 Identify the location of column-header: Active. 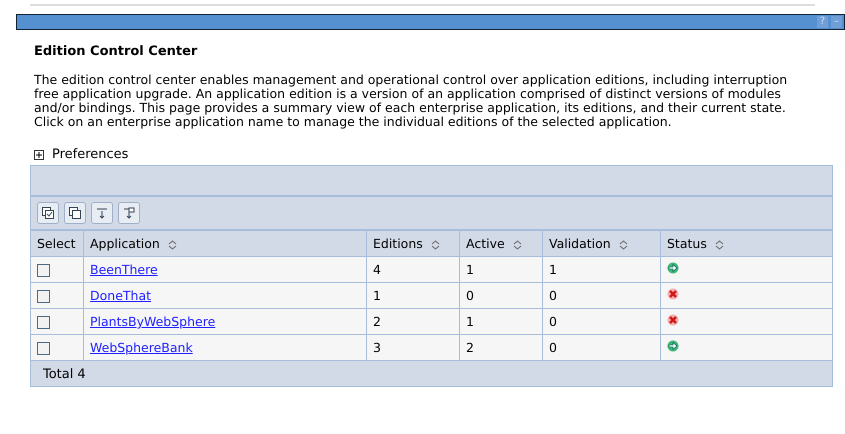
(501, 243).